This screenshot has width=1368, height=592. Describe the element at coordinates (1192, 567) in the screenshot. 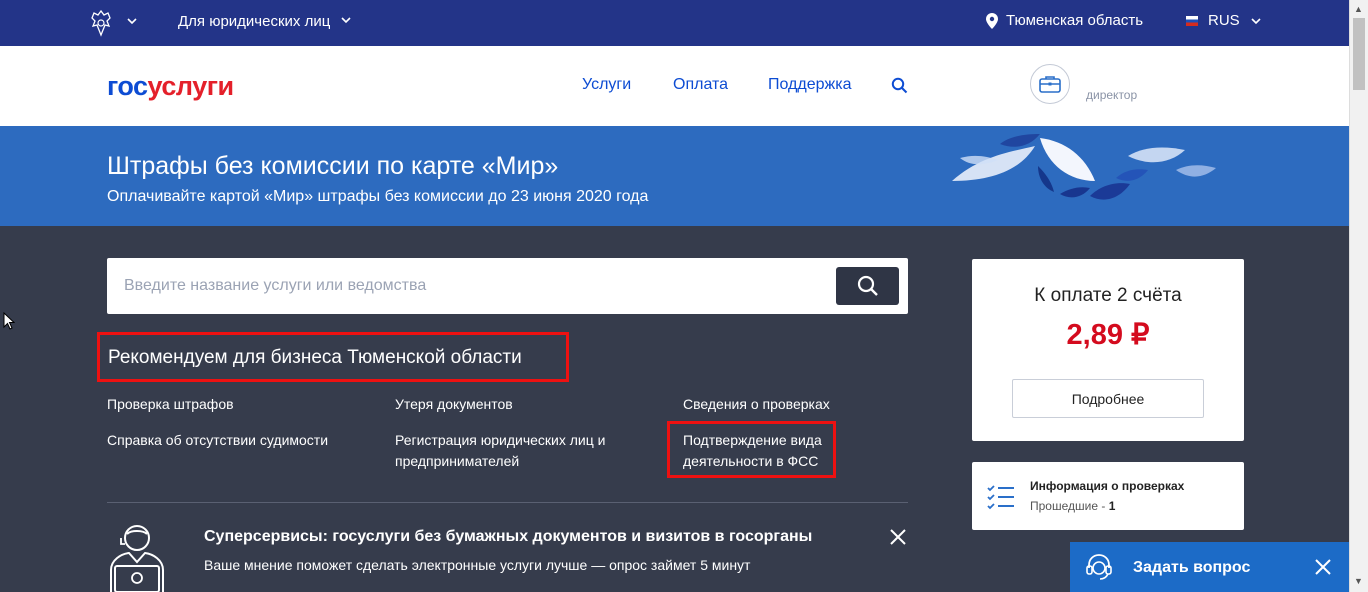

I see `ask-question-label: Задать вопрос` at that location.